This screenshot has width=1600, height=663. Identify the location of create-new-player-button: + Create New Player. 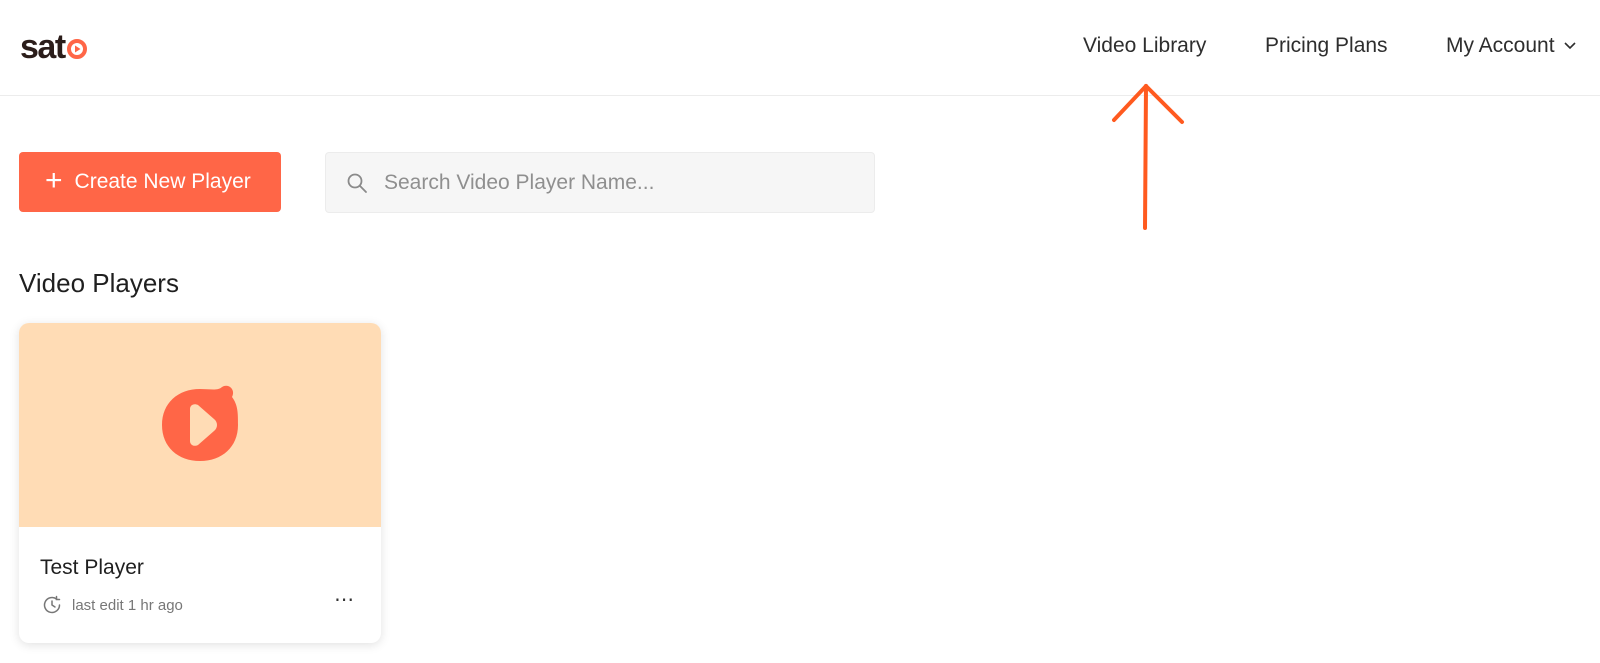
(150, 182).